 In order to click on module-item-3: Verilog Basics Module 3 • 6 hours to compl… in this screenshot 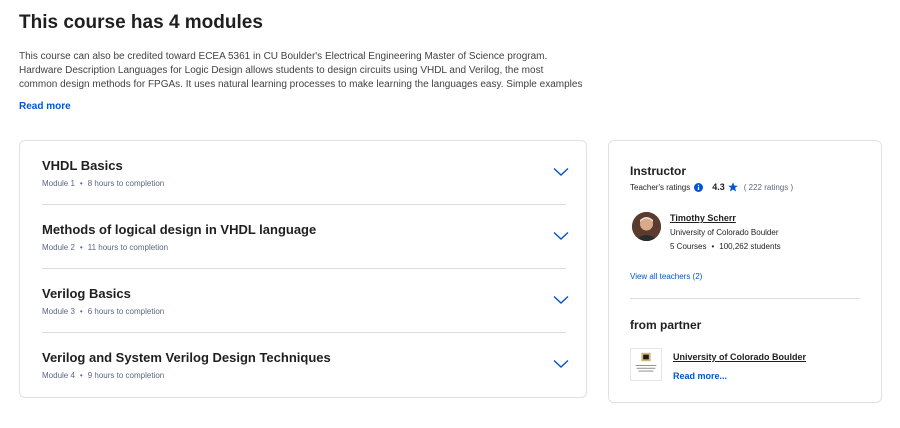, I will do `click(305, 301)`.